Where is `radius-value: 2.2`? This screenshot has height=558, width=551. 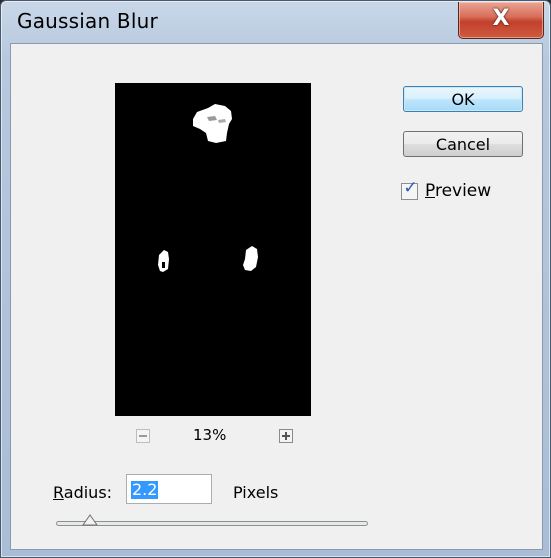 radius-value: 2.2 is located at coordinates (145, 489).